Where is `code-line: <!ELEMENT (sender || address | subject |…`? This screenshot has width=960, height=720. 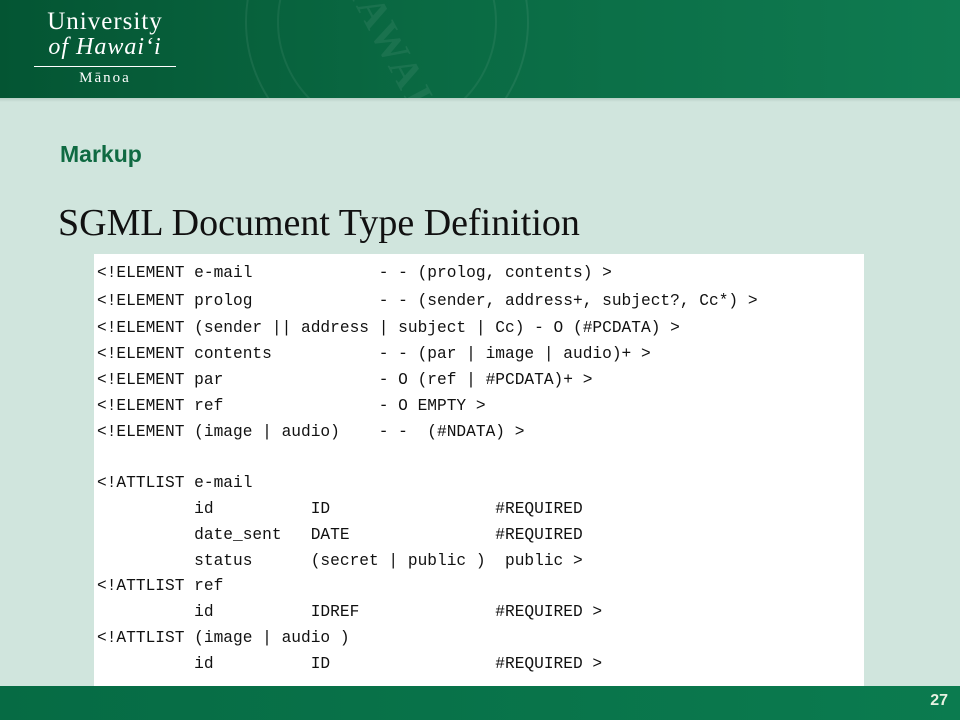 code-line: <!ELEMENT (sender || address | subject |… is located at coordinates (388, 328).